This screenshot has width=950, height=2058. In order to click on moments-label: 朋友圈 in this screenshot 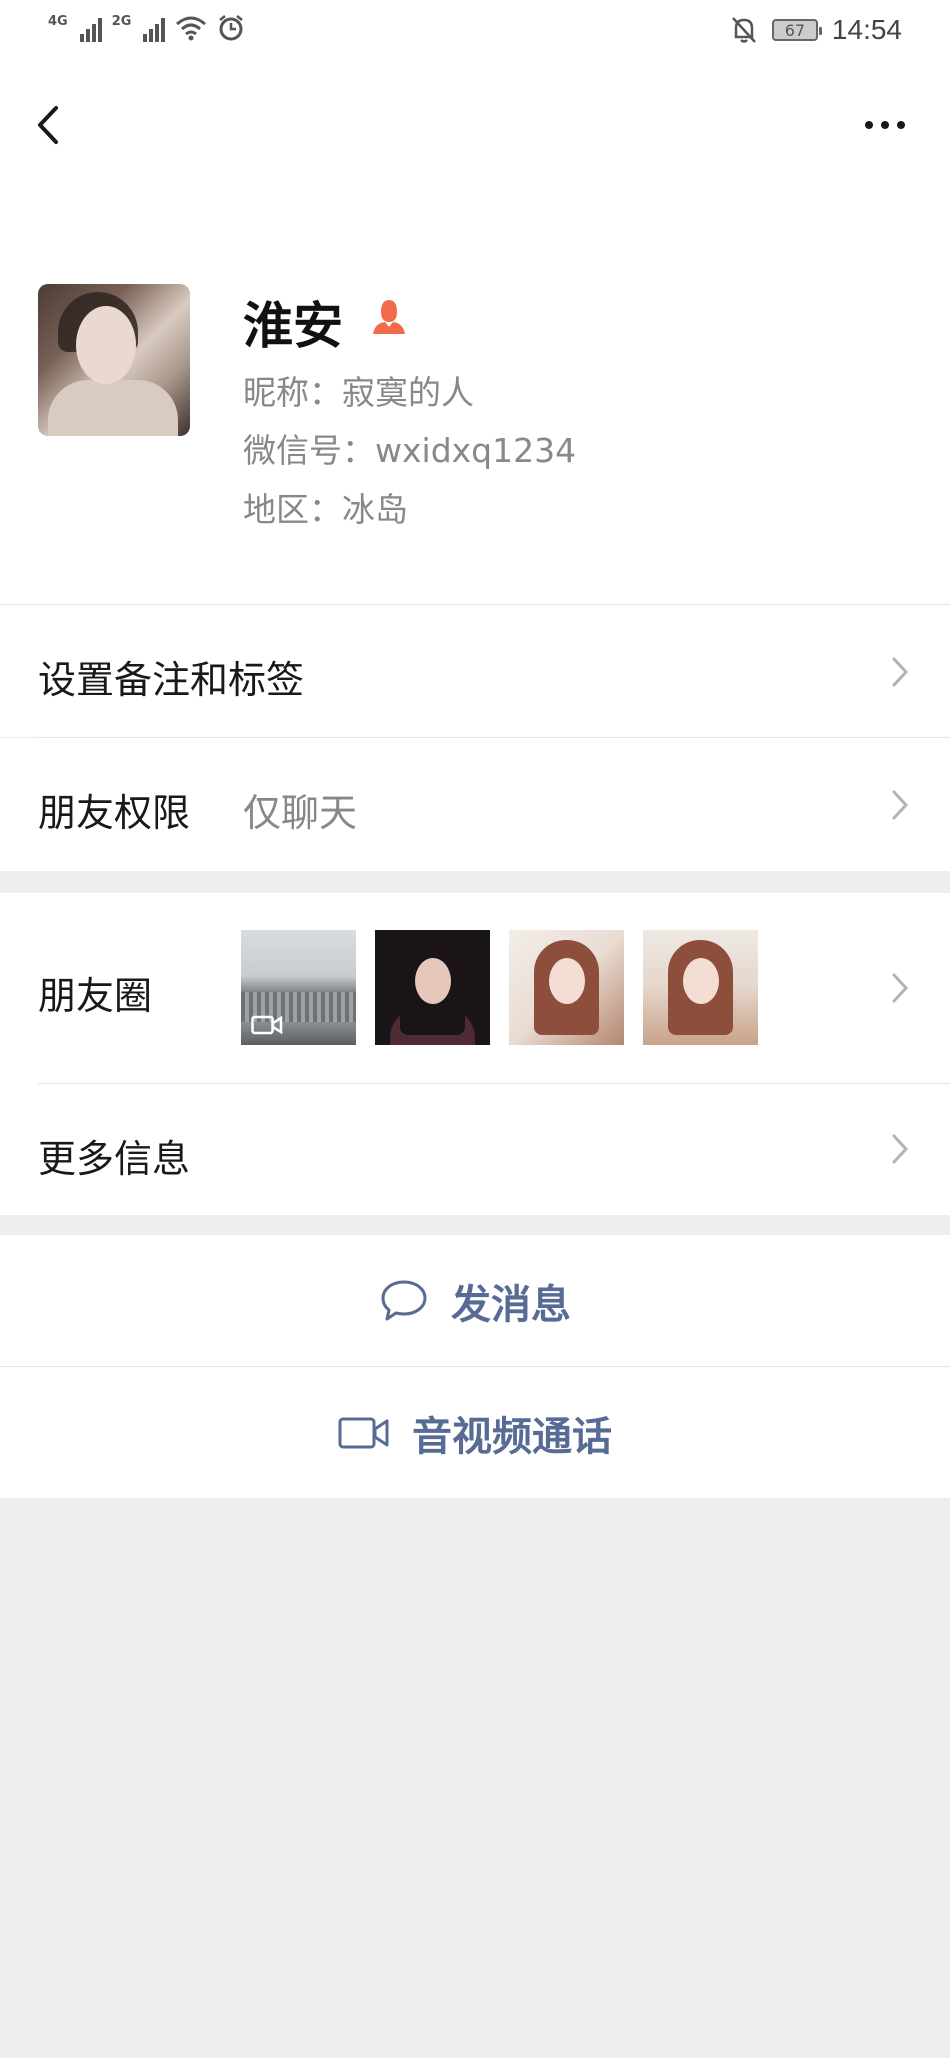, I will do `click(95, 996)`.